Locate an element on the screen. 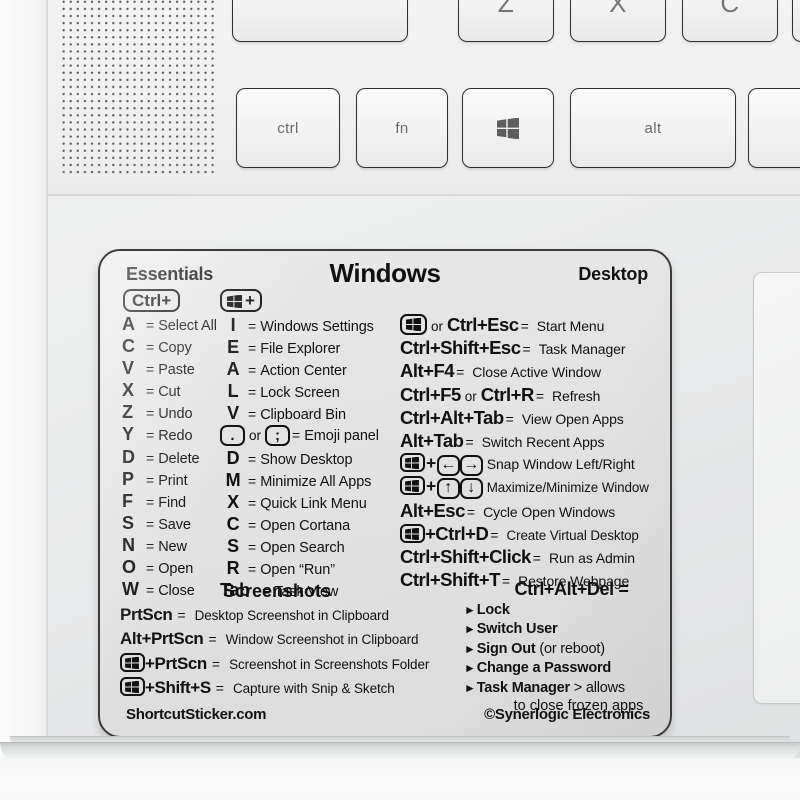 The image size is (800, 800). arrow-up-icon: ↑ is located at coordinates (448, 488).